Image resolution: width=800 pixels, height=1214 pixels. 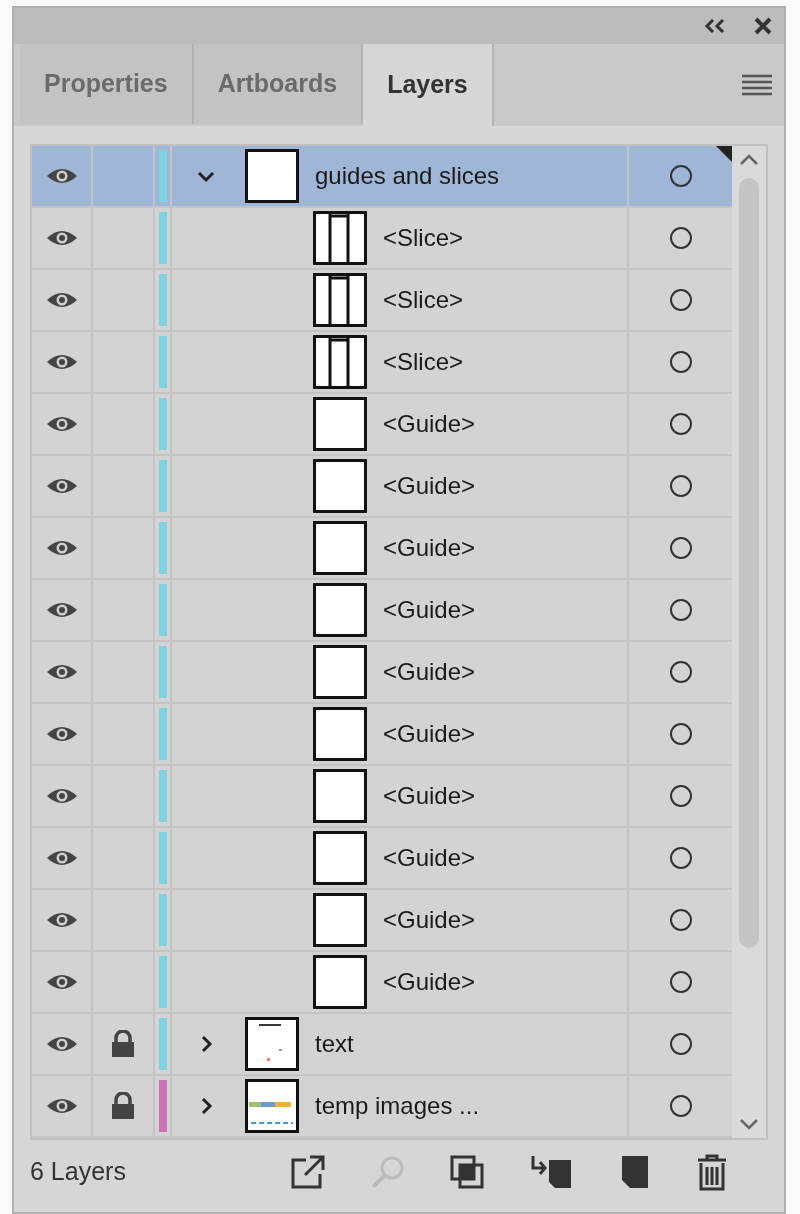 I want to click on menu-icon, so click(x=757, y=85).